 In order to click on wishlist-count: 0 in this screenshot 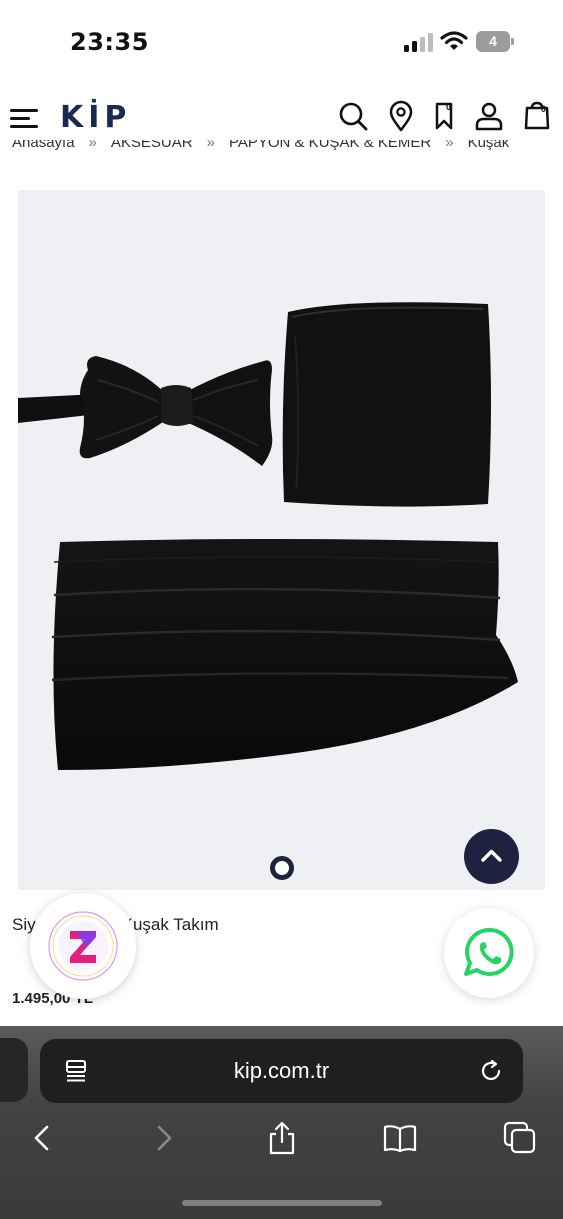, I will do `click(449, 107)`.